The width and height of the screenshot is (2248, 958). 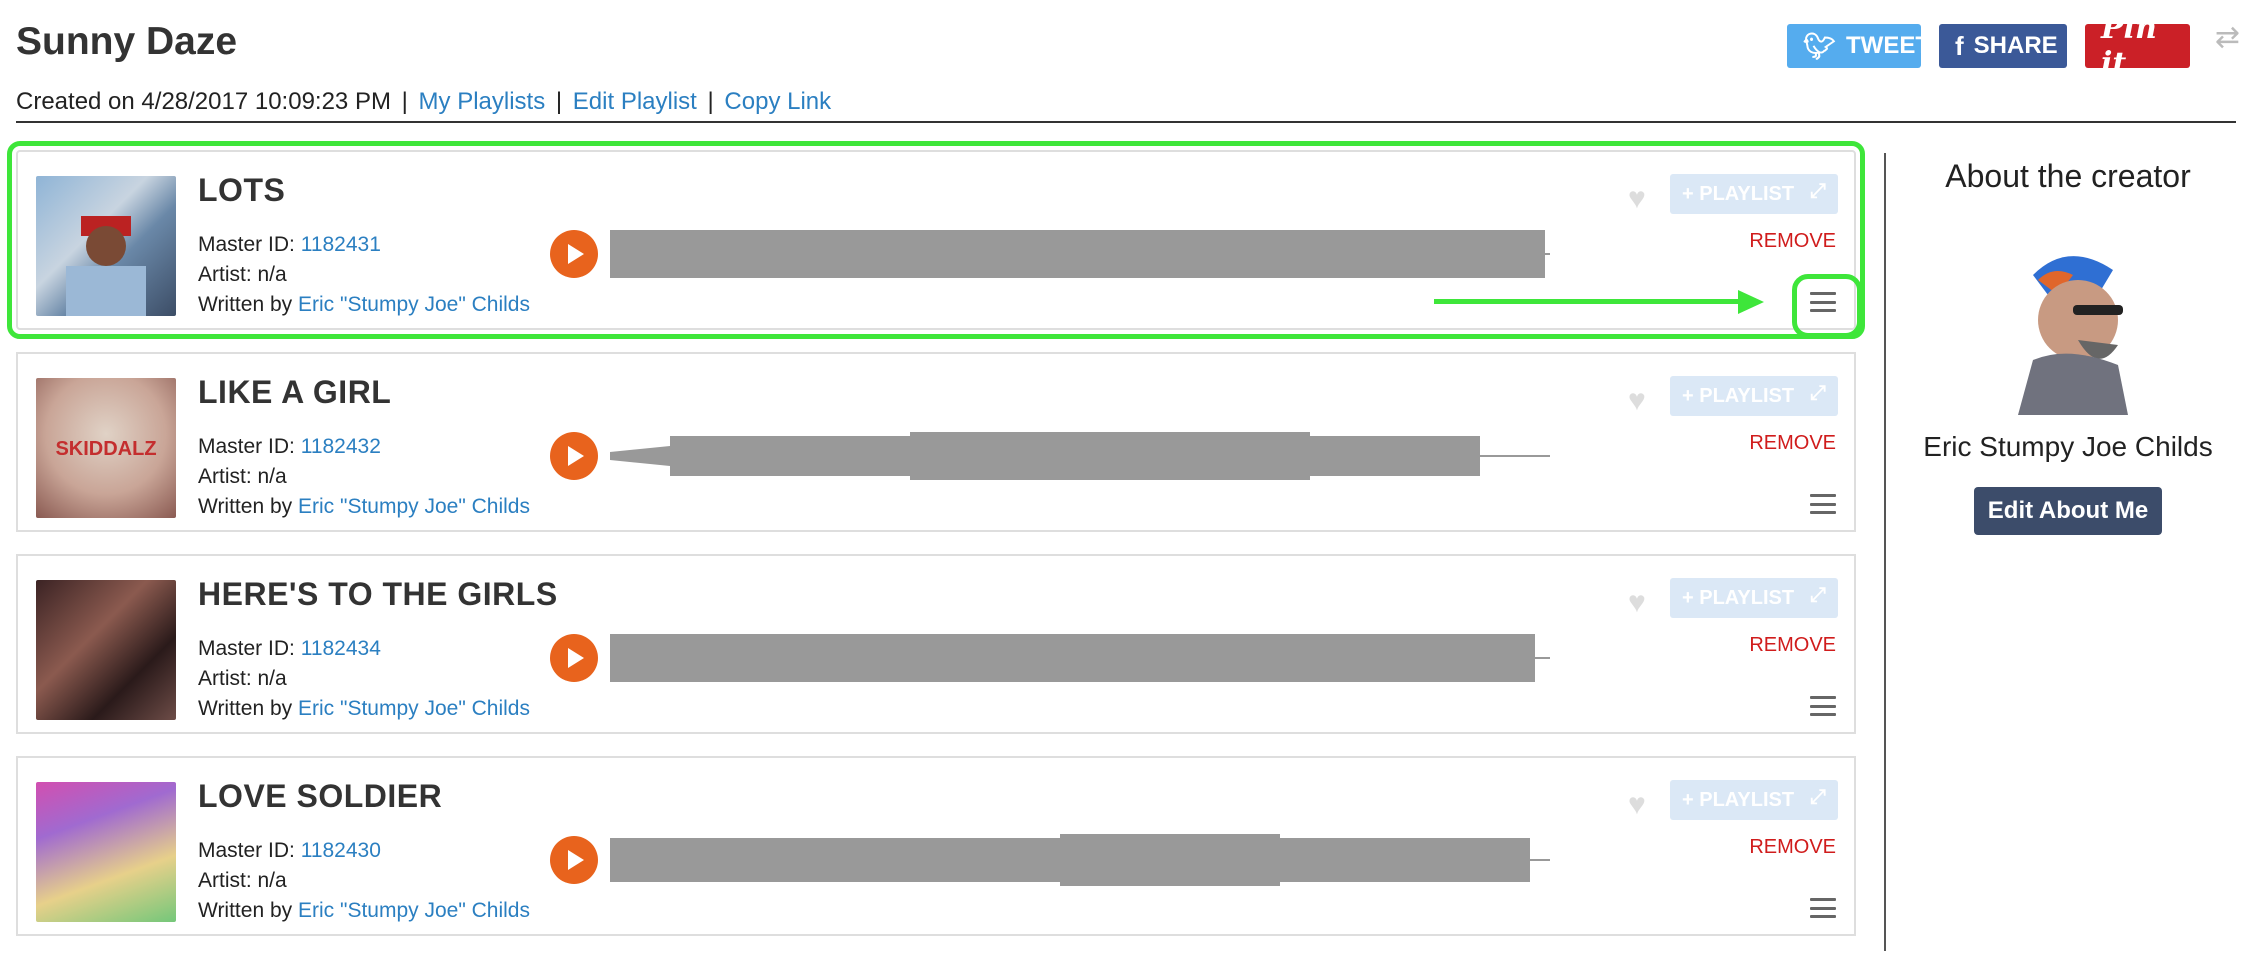 What do you see at coordinates (777, 101) in the screenshot?
I see `copy-link: Copy Link` at bounding box center [777, 101].